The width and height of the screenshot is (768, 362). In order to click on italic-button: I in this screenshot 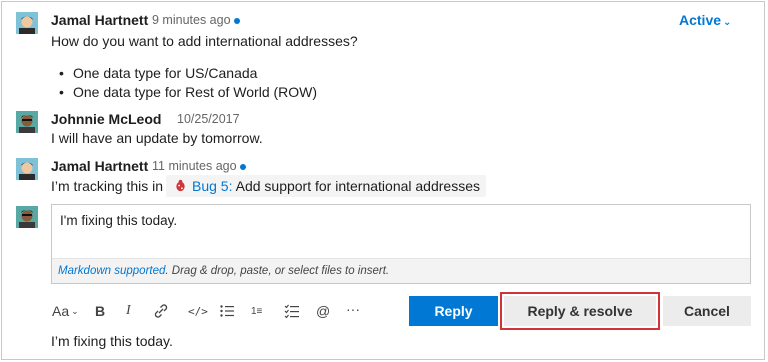, I will do `click(128, 311)`.